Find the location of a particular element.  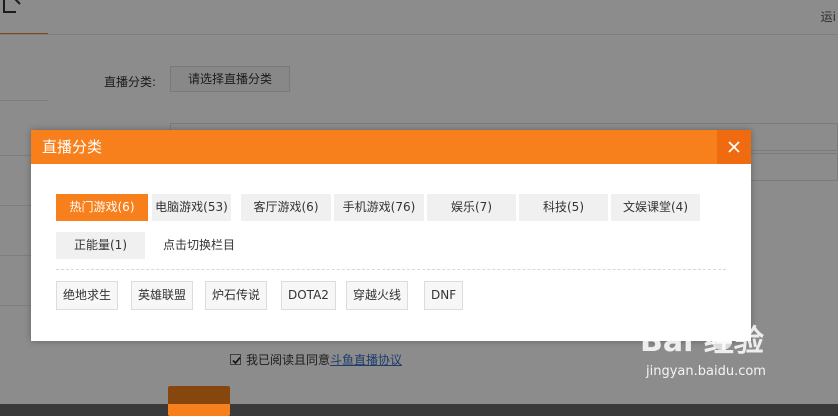

game-item-dota2: DOTA2 is located at coordinates (308, 295).